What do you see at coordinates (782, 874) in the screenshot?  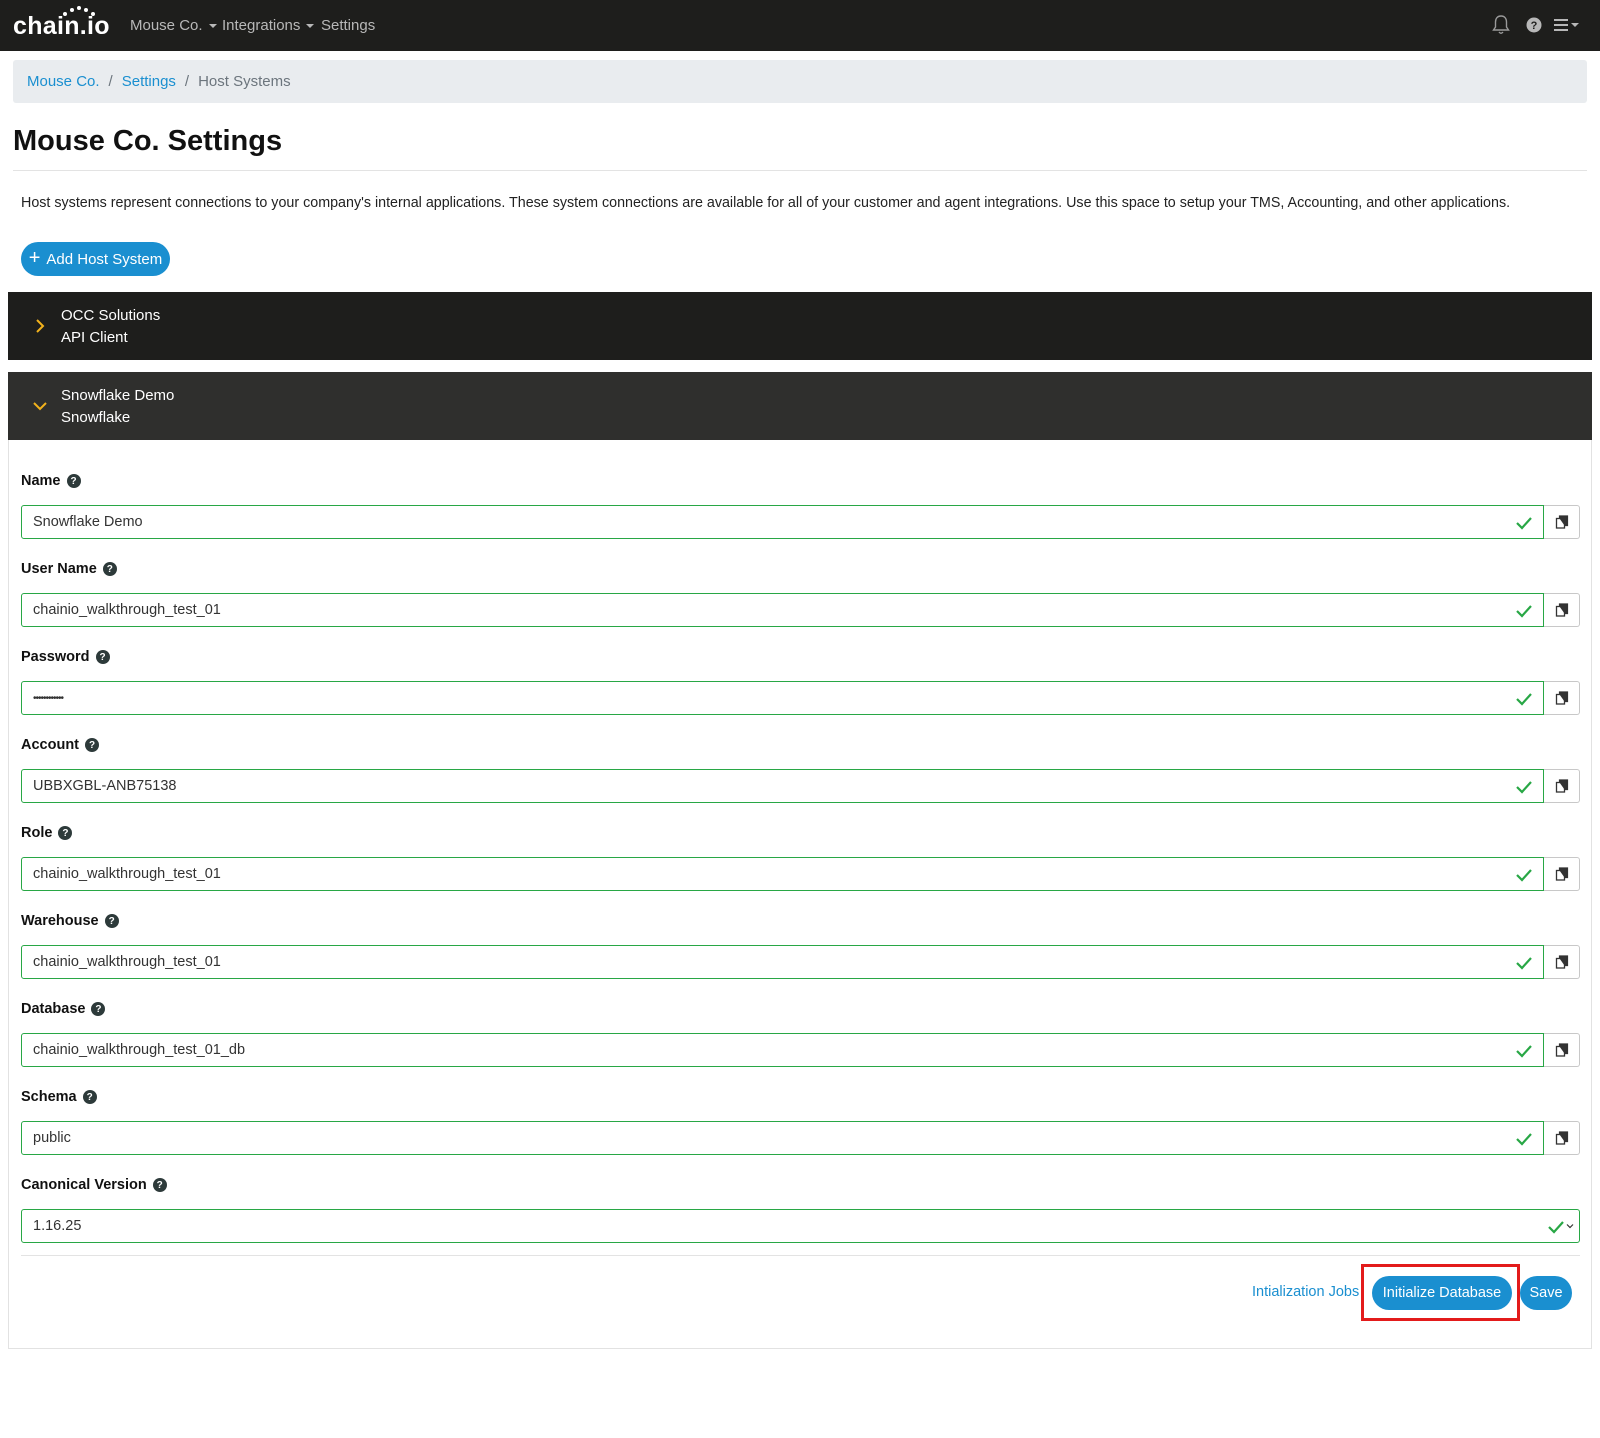 I see `role-field: chainio_walkthrough_test_01` at bounding box center [782, 874].